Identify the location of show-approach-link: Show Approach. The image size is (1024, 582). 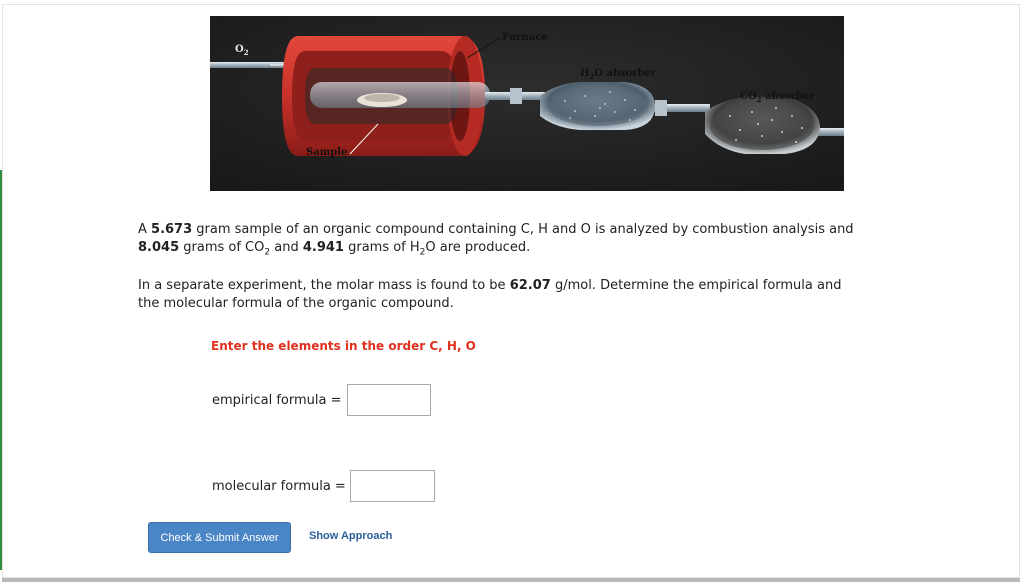
(350, 536).